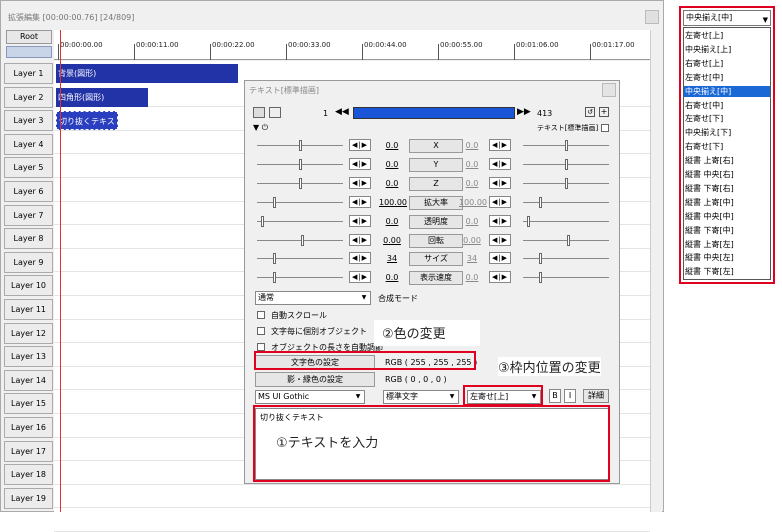 This screenshot has width=782, height=532. I want to click on layer-button: Layer 5, so click(28, 168).